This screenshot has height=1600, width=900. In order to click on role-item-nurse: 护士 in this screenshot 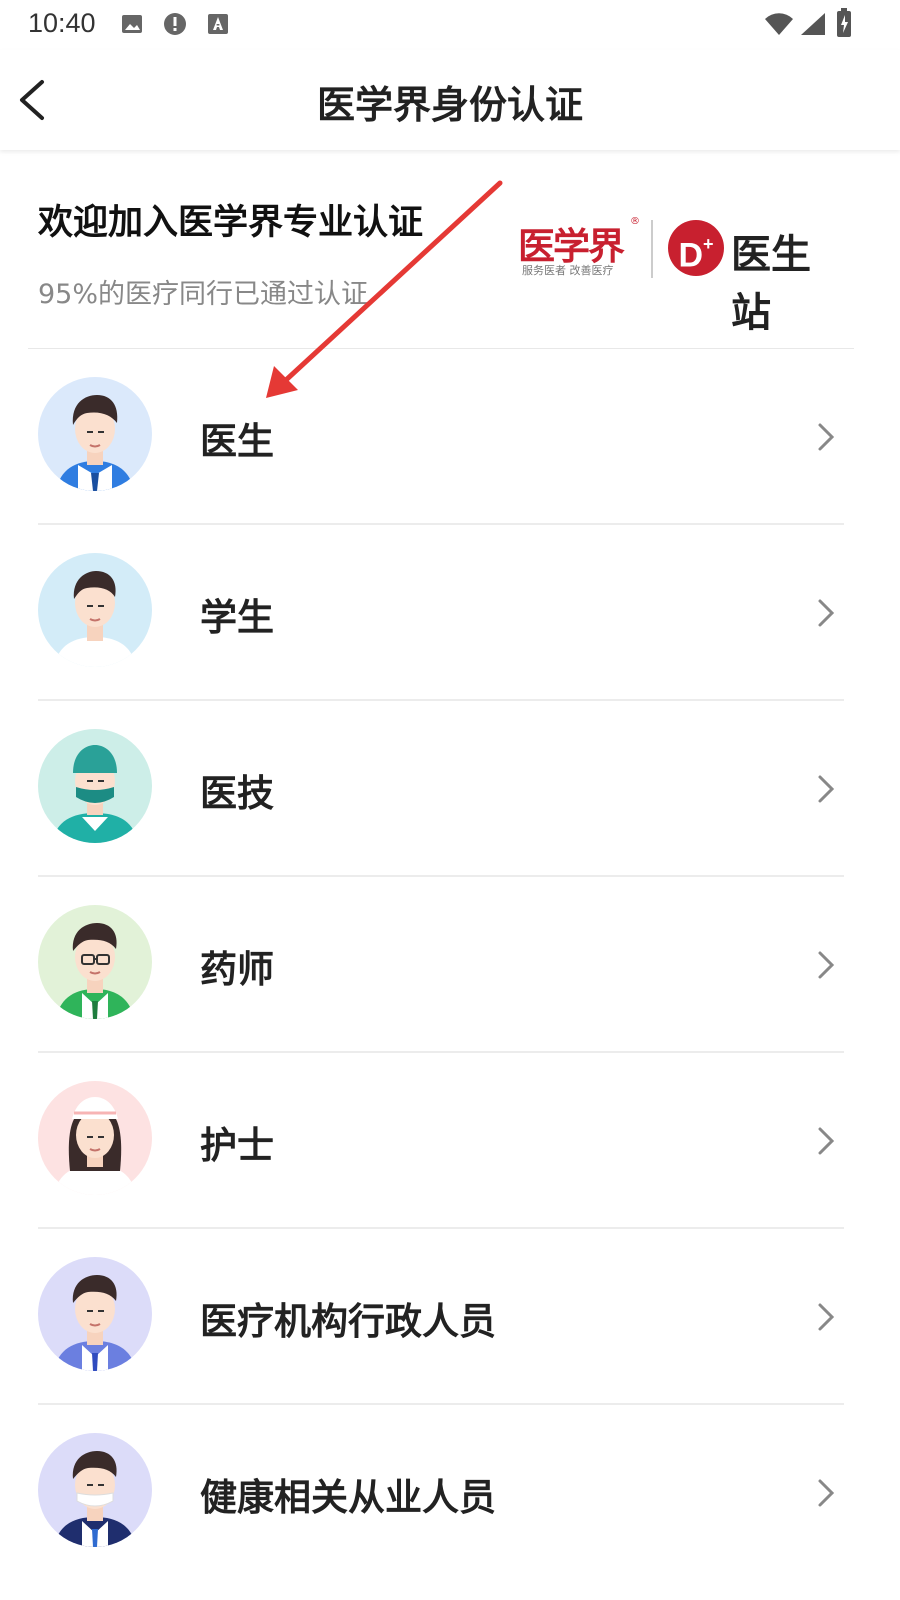, I will do `click(450, 1141)`.